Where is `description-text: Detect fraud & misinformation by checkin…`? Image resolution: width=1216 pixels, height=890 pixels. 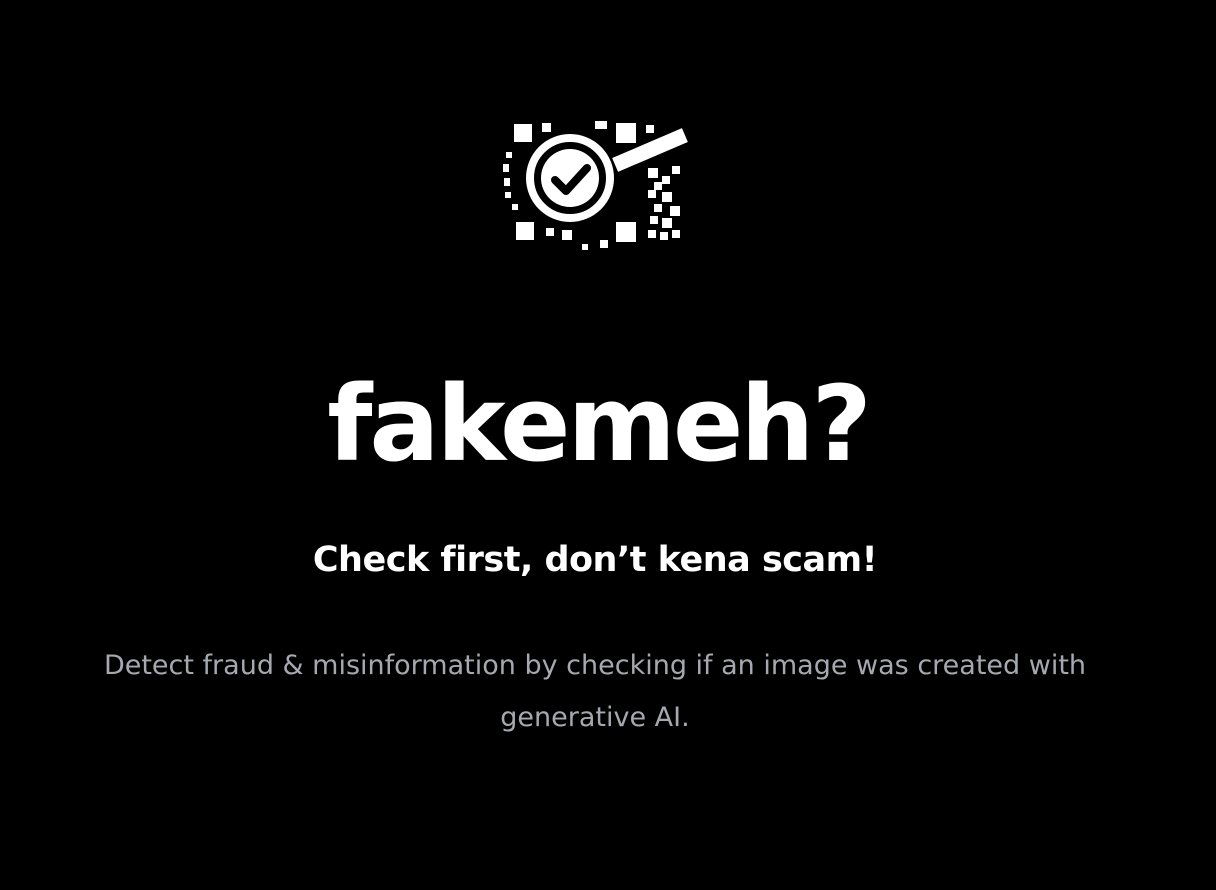 description-text: Detect fraud & misinformation by checkin… is located at coordinates (595, 691).